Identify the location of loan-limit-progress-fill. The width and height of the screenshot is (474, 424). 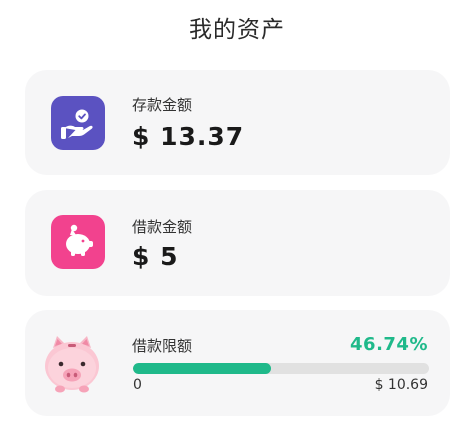
(202, 368).